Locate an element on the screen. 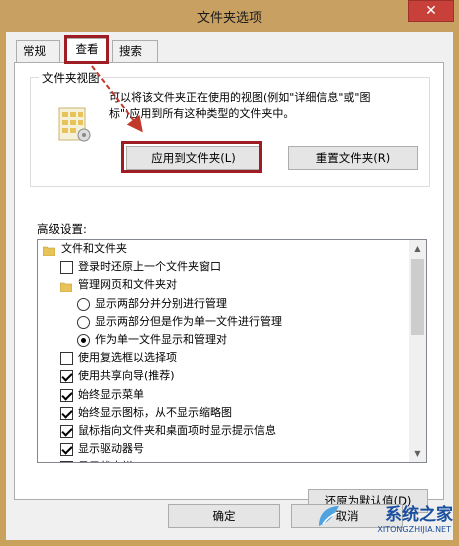 The width and height of the screenshot is (459, 546). settings-row: 显示两部分并分别进行管理 is located at coordinates (223, 304).